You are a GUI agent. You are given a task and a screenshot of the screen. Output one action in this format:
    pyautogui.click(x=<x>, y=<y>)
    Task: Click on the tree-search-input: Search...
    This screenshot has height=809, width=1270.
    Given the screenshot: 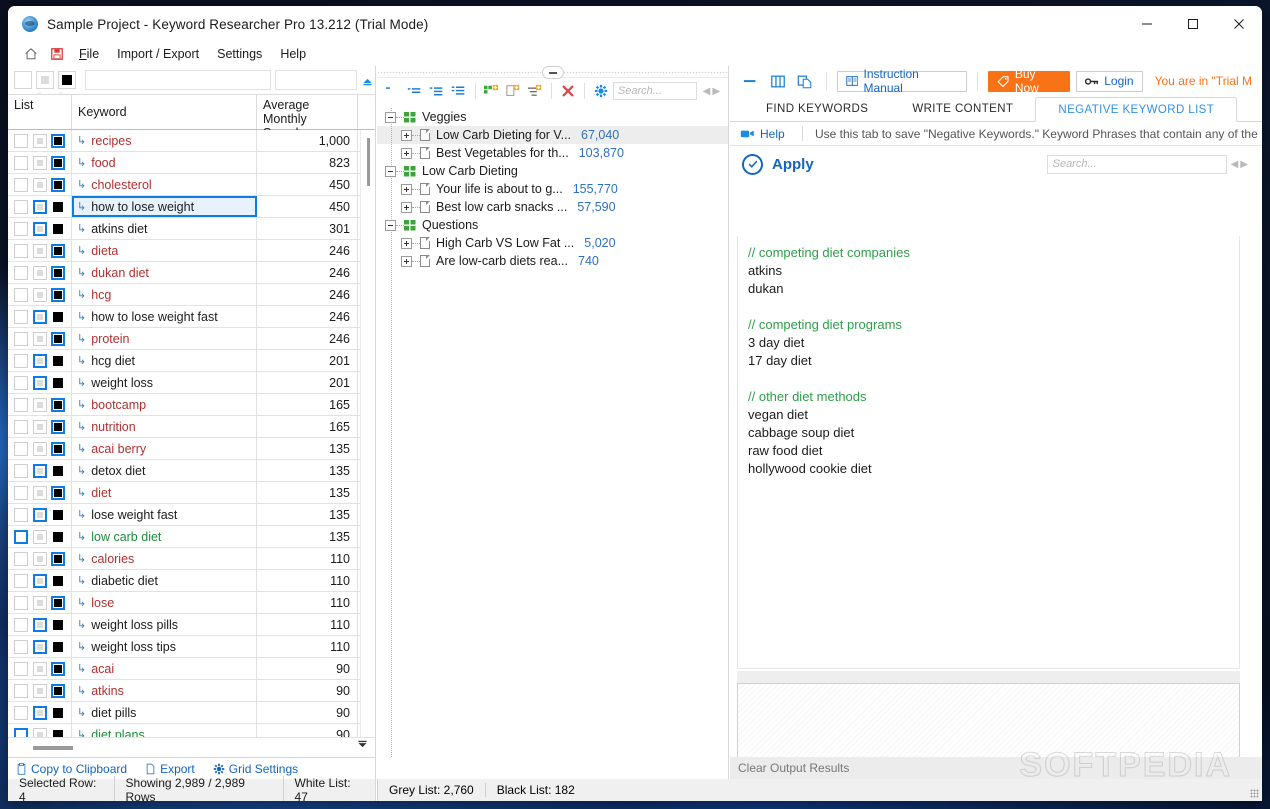 What is the action you would take?
    pyautogui.click(x=654, y=91)
    